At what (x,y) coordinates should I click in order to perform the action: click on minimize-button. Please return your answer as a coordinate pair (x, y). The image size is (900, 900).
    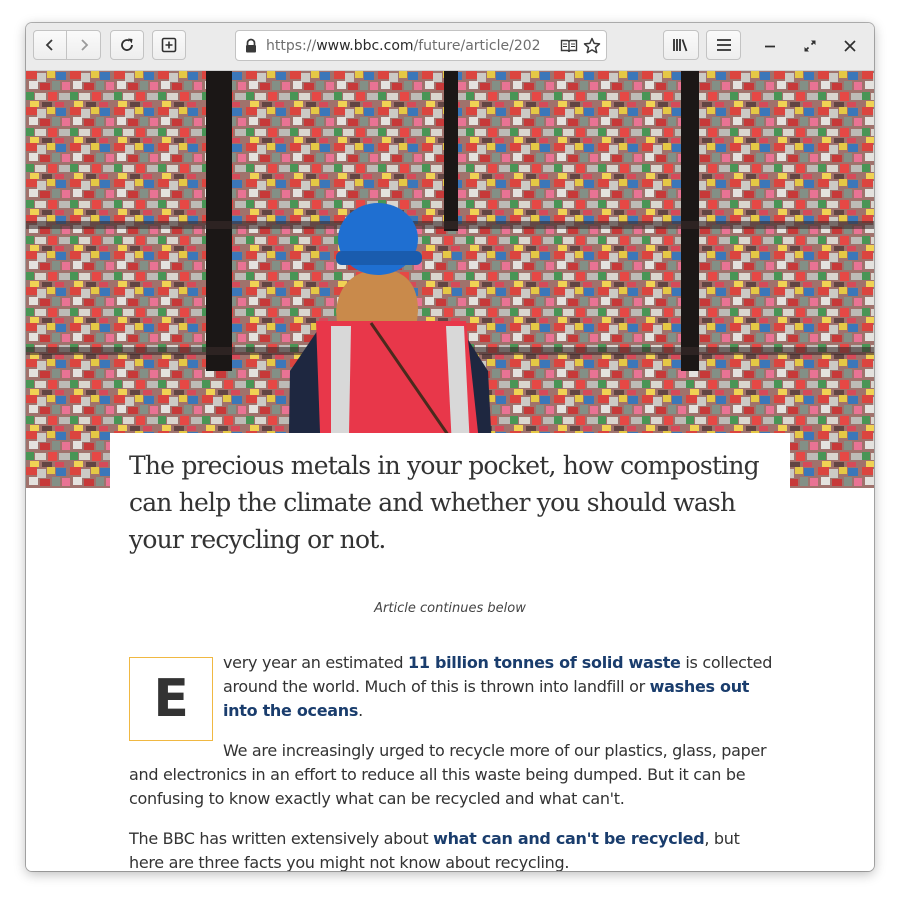
    Looking at the image, I should click on (770, 46).